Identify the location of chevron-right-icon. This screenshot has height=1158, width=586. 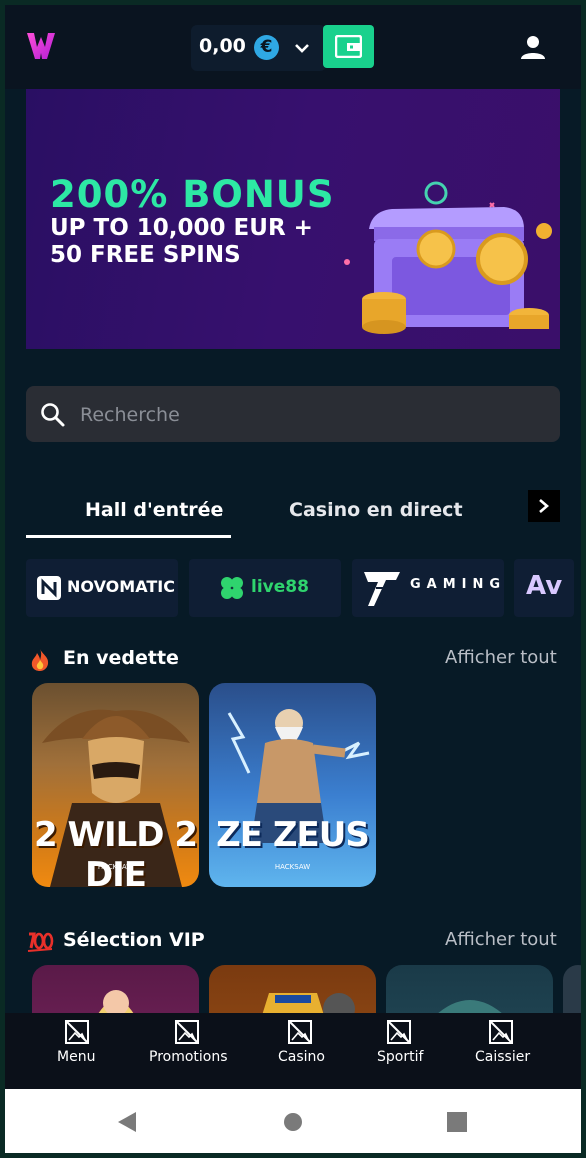
(544, 506).